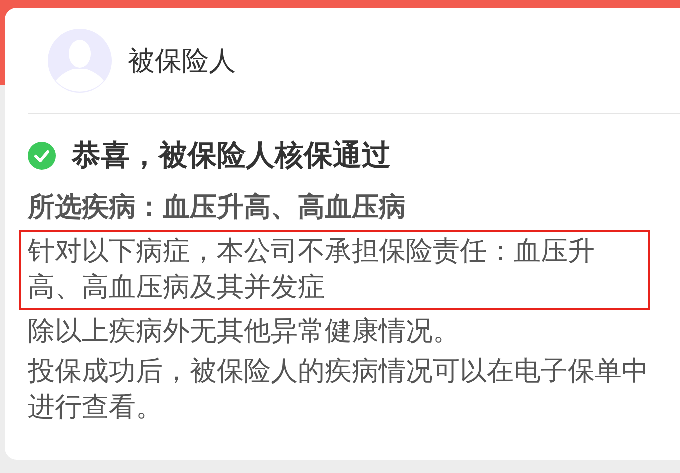 The image size is (680, 473). Describe the element at coordinates (182, 61) in the screenshot. I see `section-title: 被保险人` at that location.